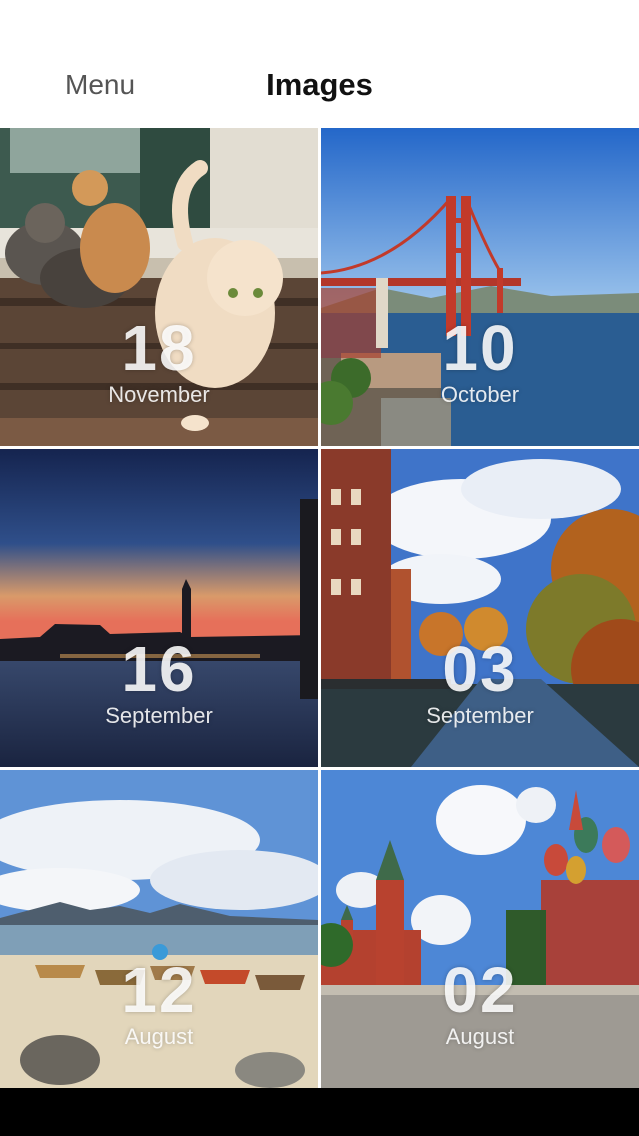 This screenshot has width=639, height=1136. Describe the element at coordinates (319, 64) in the screenshot. I see `navigation-bar: Menu Images` at that location.